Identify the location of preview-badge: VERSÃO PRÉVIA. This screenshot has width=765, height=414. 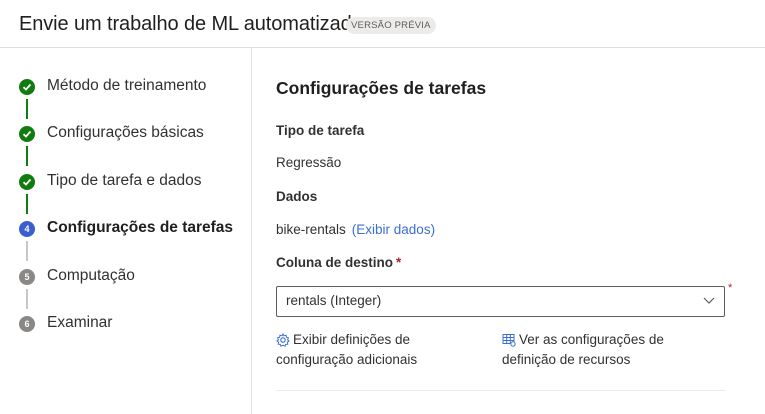
(391, 25).